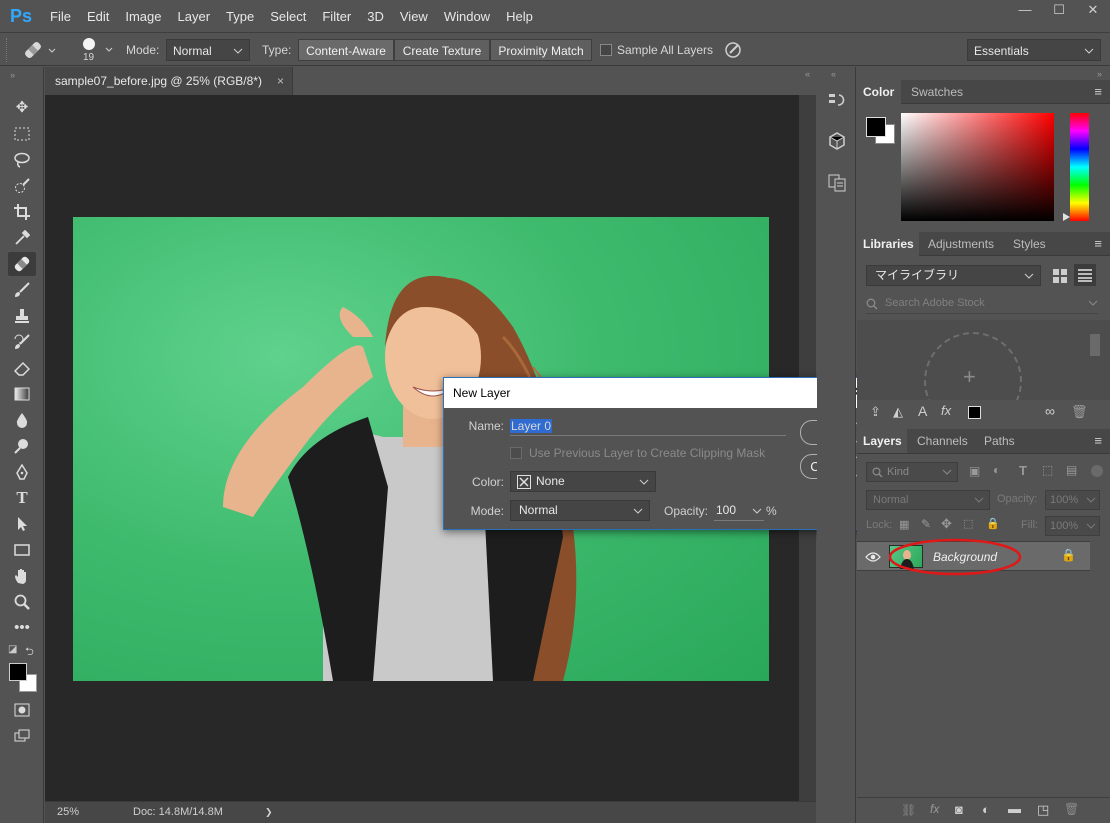 The height and width of the screenshot is (823, 1110). Describe the element at coordinates (961, 244) in the screenshot. I see `tab-adjustments: Adjustments` at that location.